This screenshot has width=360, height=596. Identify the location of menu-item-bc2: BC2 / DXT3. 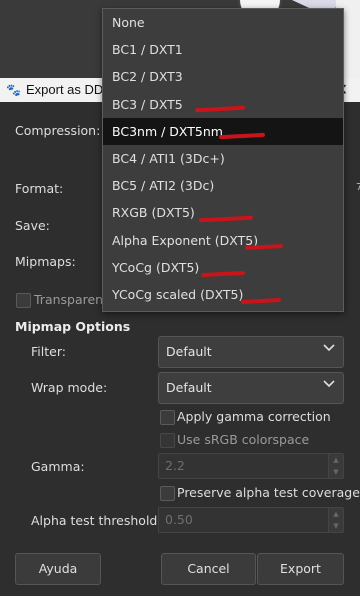
(223, 76).